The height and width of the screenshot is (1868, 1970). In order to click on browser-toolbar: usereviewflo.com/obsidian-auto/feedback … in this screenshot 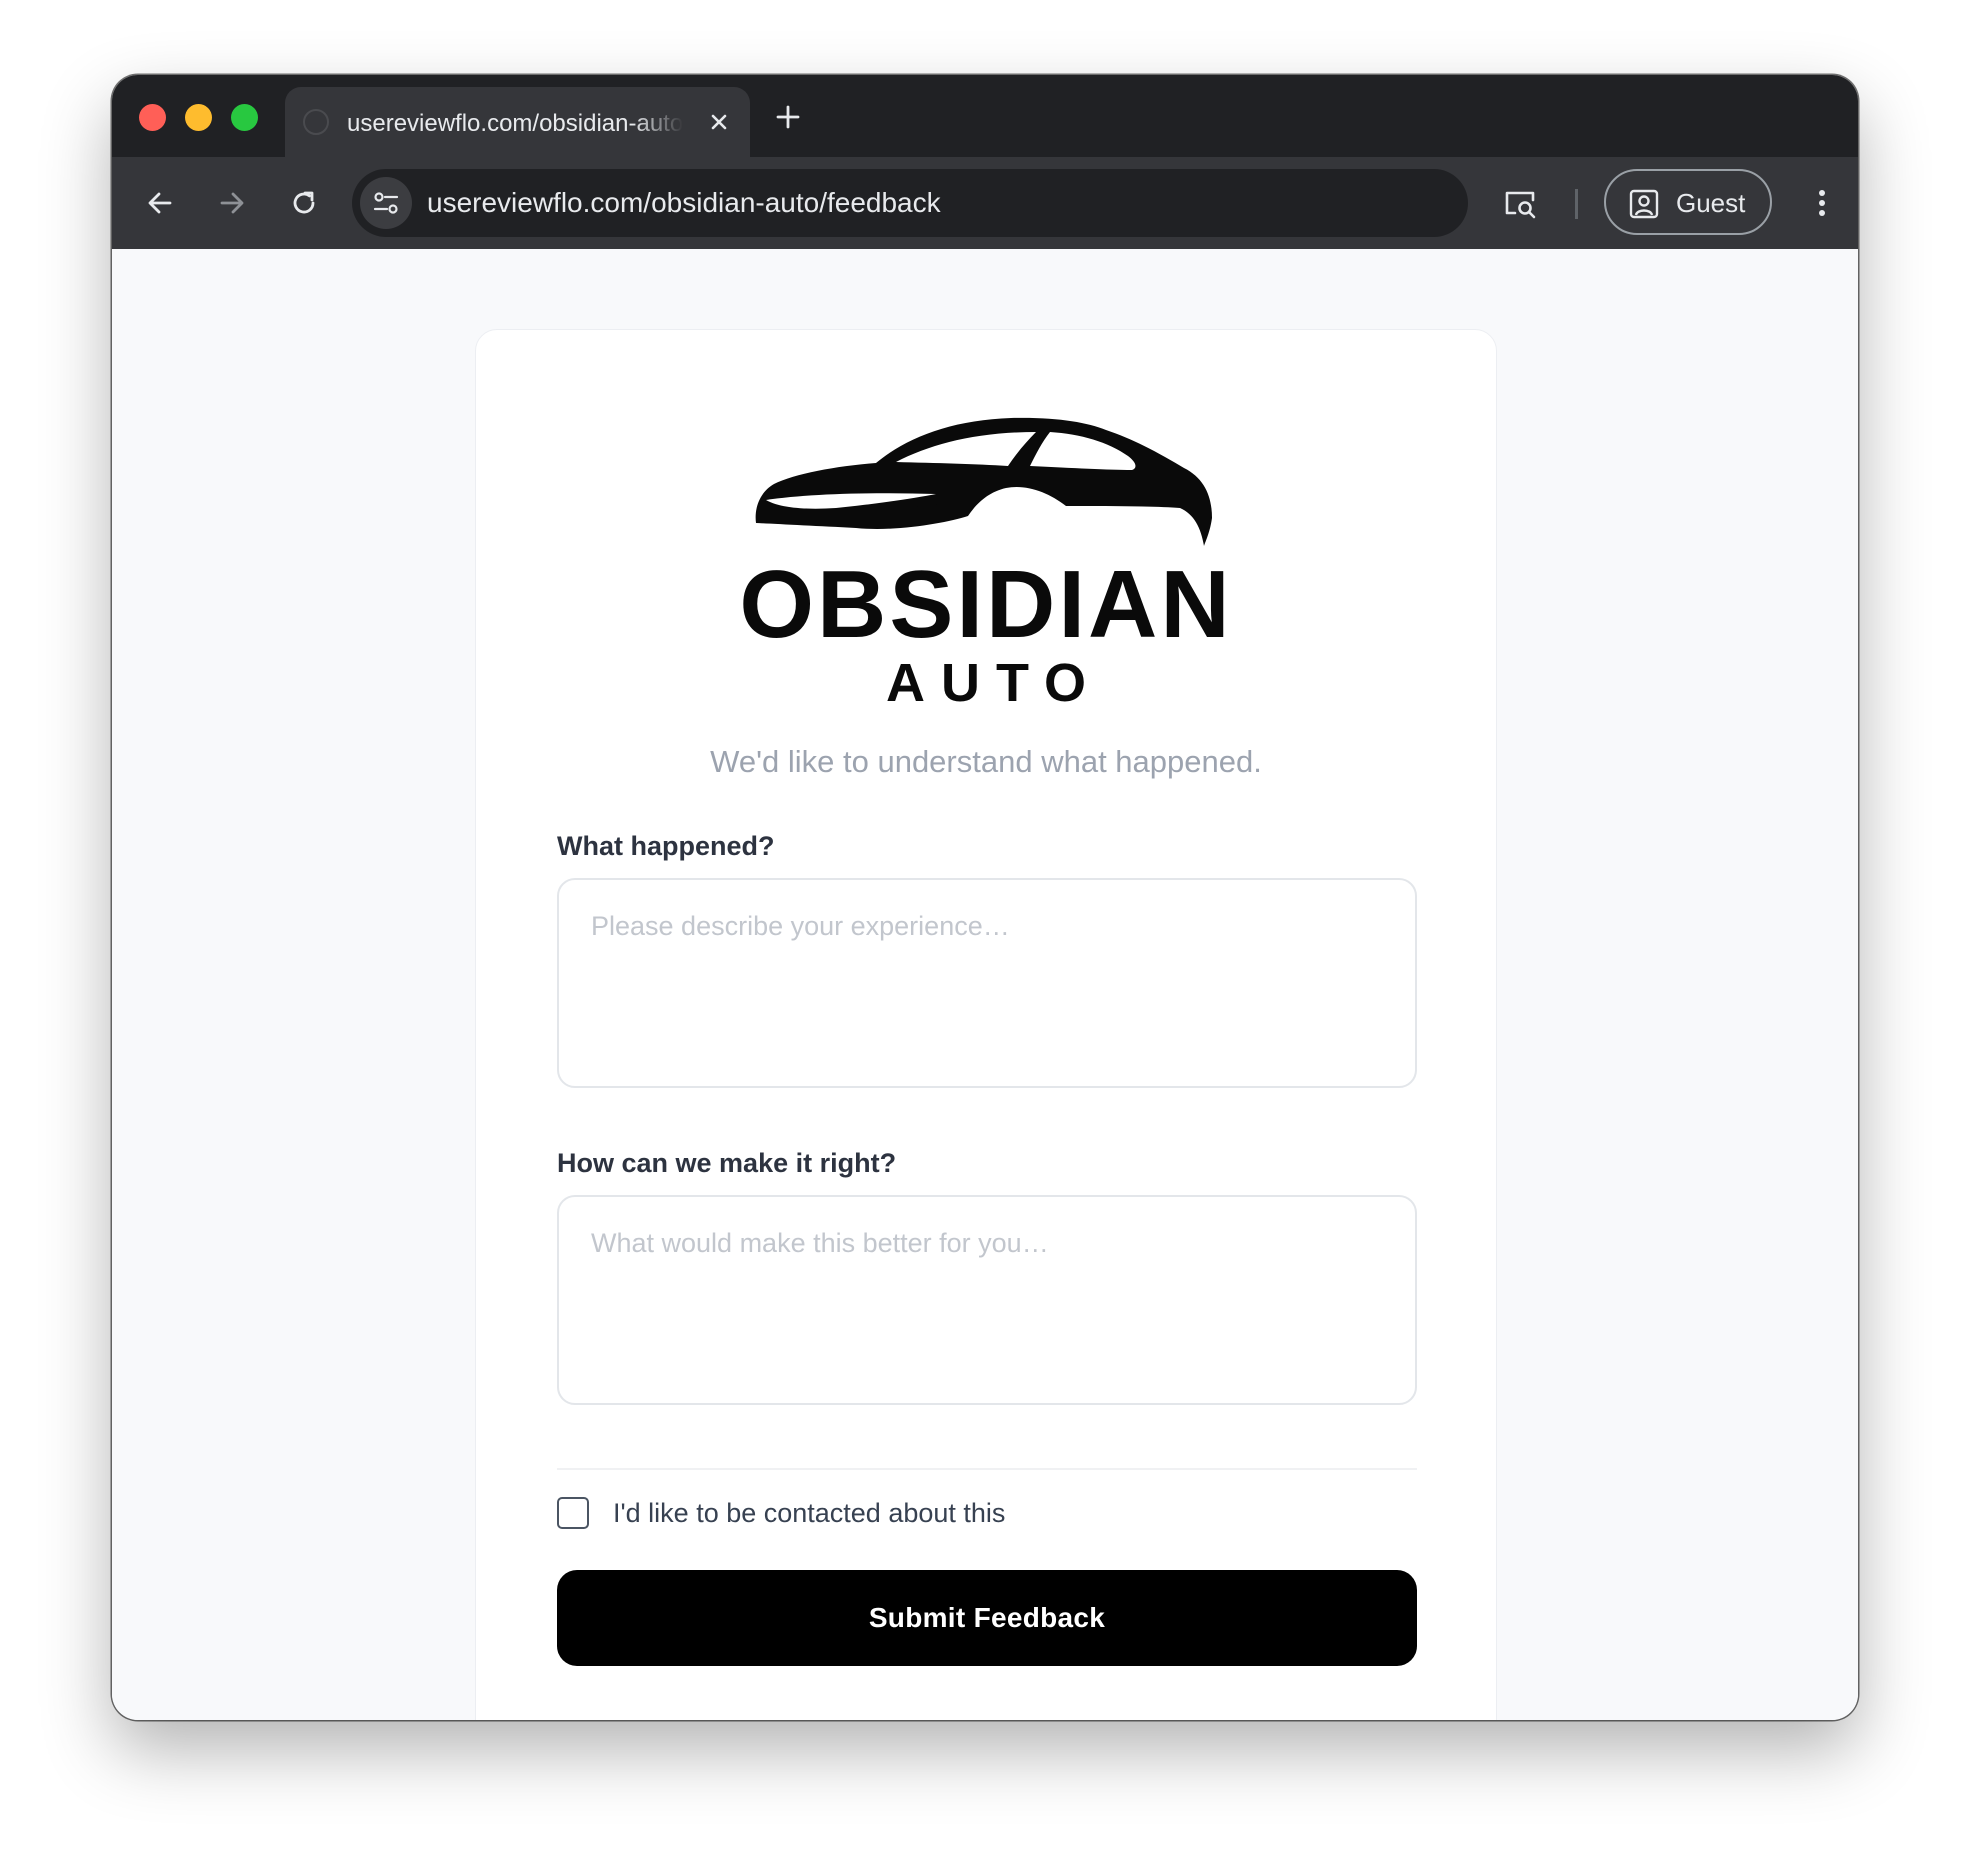, I will do `click(985, 203)`.